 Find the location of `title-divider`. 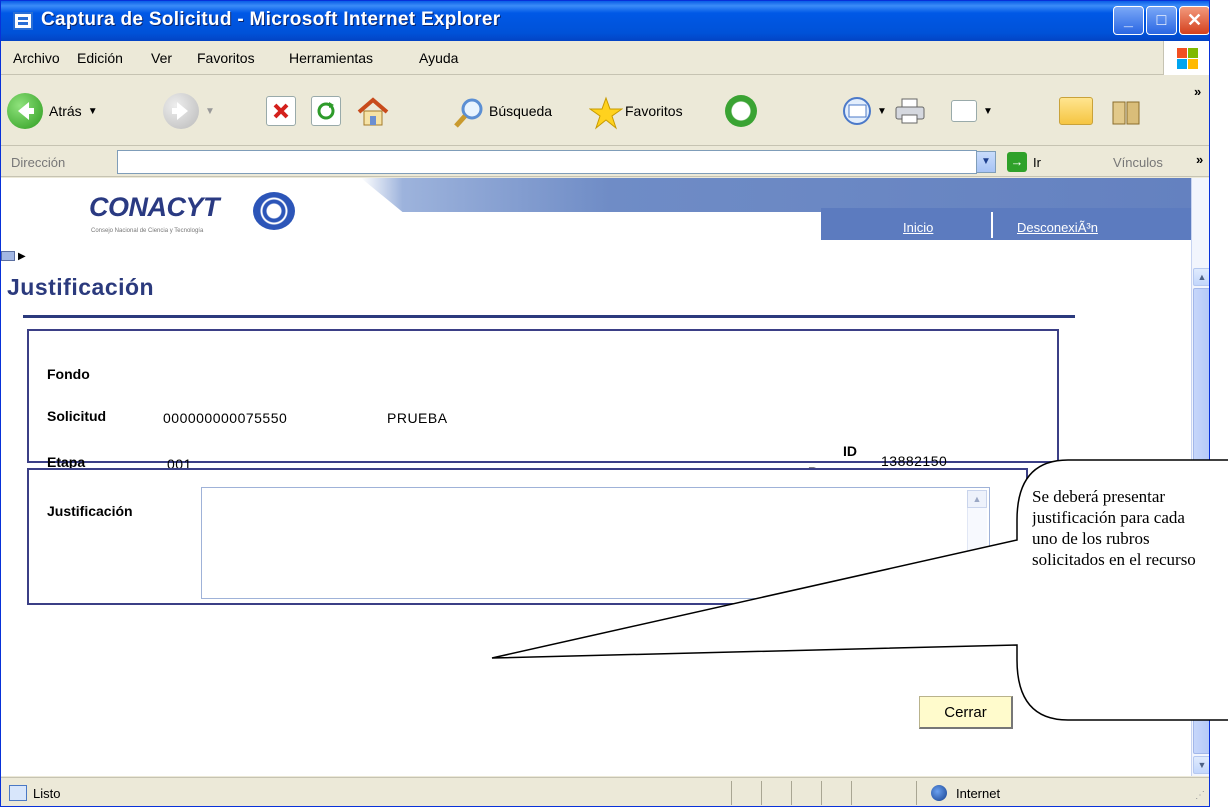

title-divider is located at coordinates (549, 316).